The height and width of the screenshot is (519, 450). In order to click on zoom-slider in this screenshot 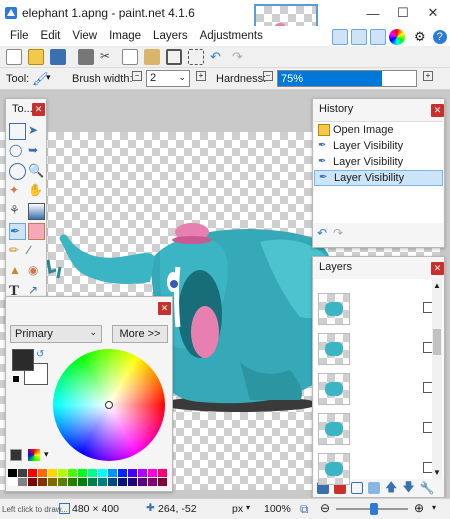, I will do `click(372, 509)`.